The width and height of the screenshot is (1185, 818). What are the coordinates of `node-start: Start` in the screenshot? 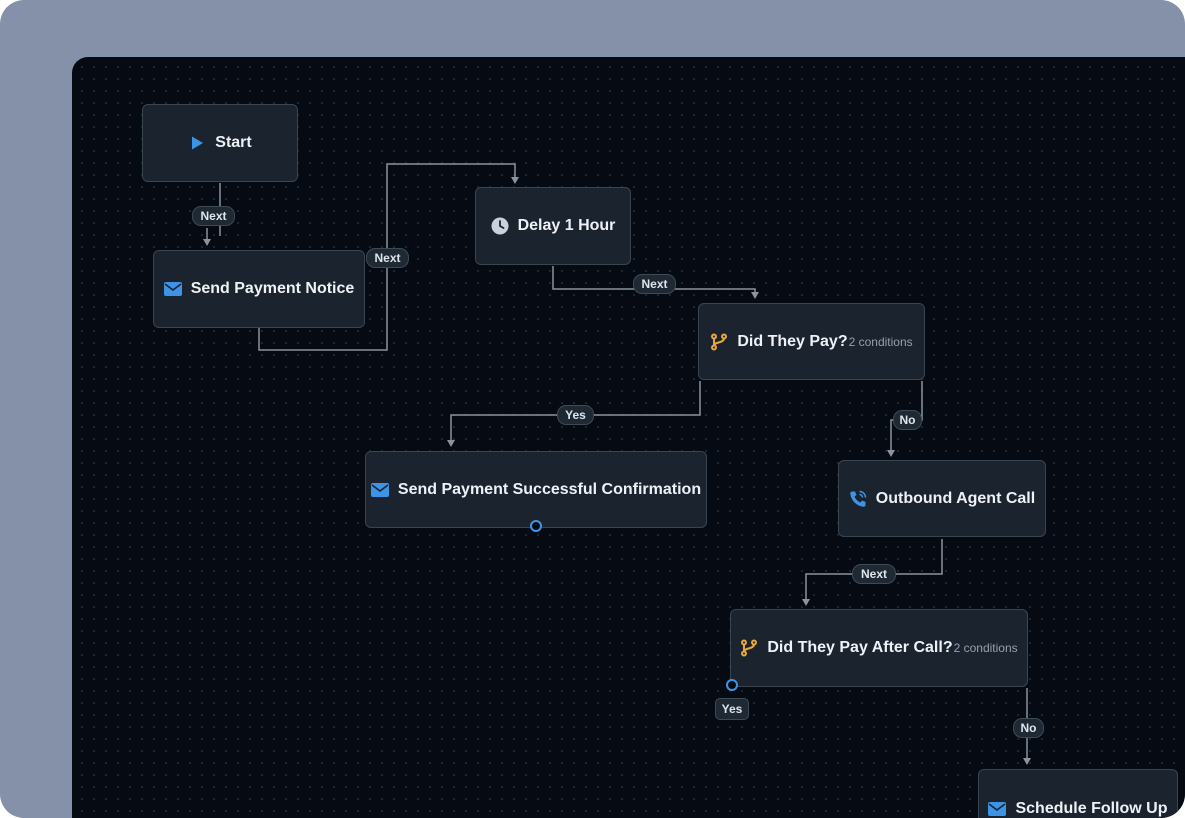 It's located at (220, 143).